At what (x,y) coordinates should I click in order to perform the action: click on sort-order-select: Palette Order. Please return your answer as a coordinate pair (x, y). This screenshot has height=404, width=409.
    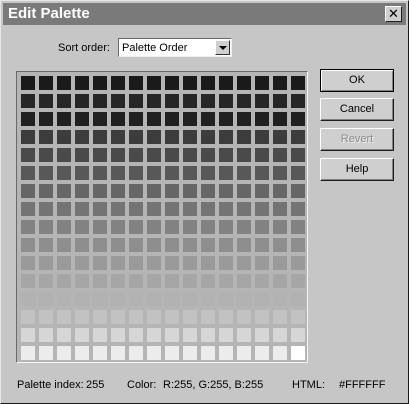
    Looking at the image, I should click on (175, 47).